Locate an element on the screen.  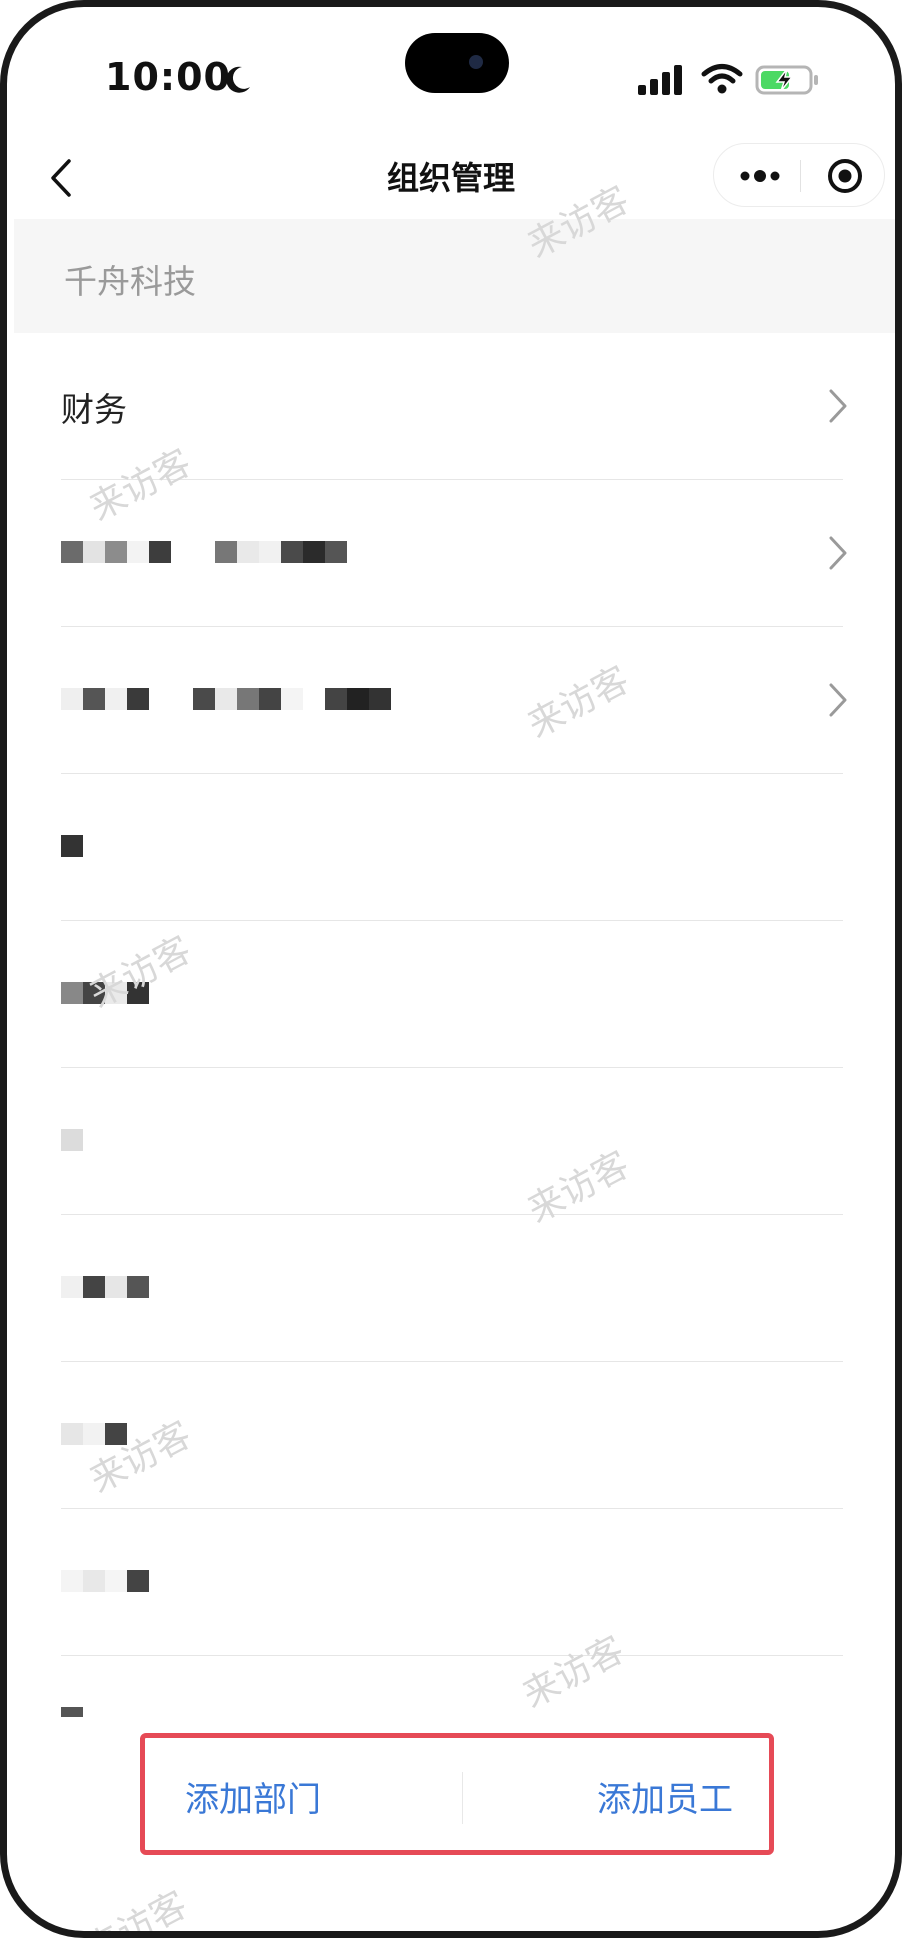
navigation-bar: 组织管理 is located at coordinates (451, 178).